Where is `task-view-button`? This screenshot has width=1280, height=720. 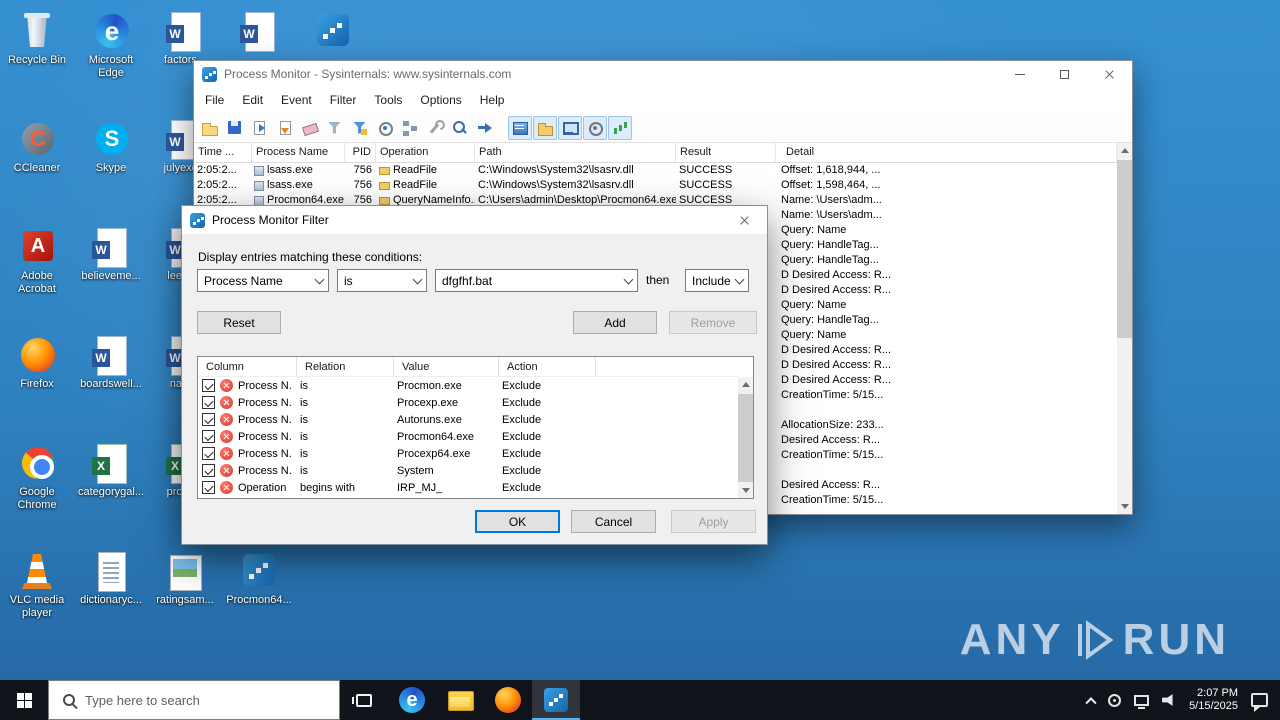 task-view-button is located at coordinates (364, 700).